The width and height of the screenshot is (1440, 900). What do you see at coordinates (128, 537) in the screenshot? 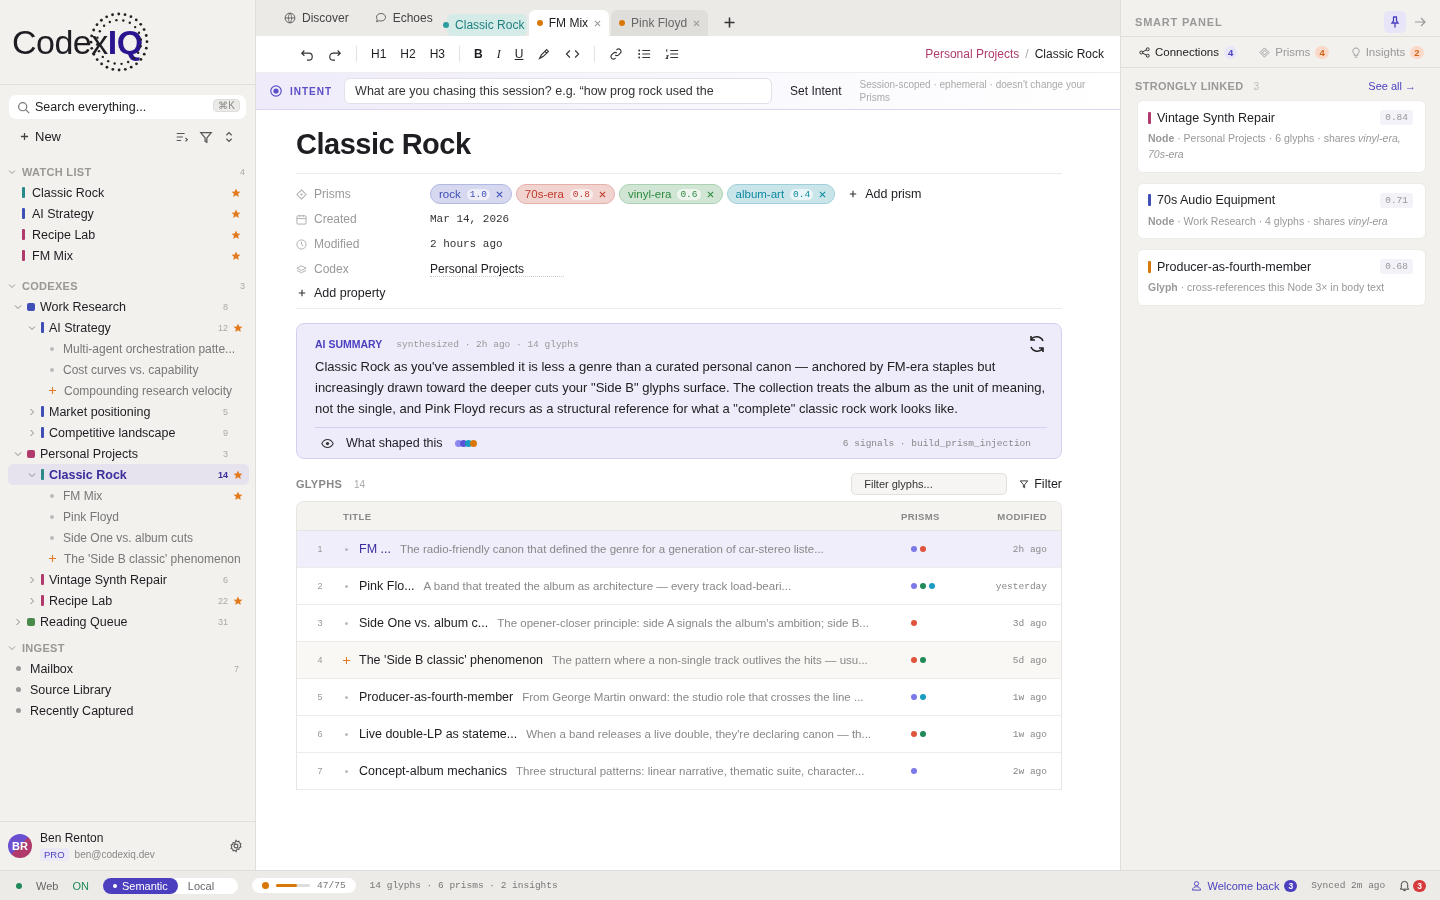
I see `tree-item: Side One vs. album cuts` at bounding box center [128, 537].